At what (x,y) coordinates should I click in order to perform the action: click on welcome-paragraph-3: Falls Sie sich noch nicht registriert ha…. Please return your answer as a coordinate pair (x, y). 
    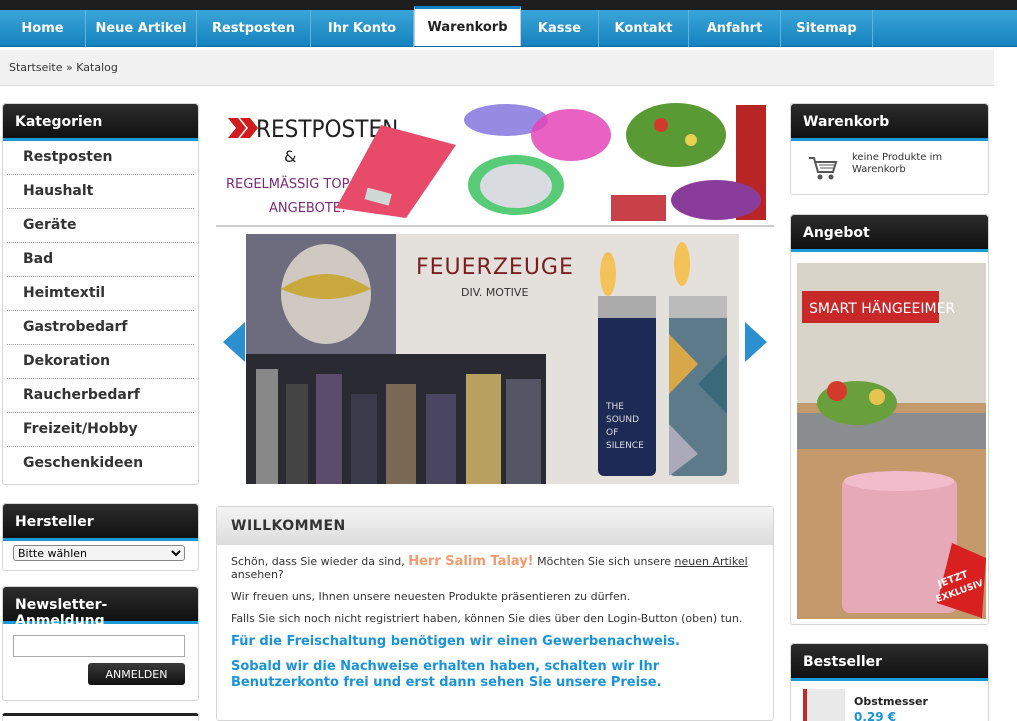
    Looking at the image, I should click on (487, 618).